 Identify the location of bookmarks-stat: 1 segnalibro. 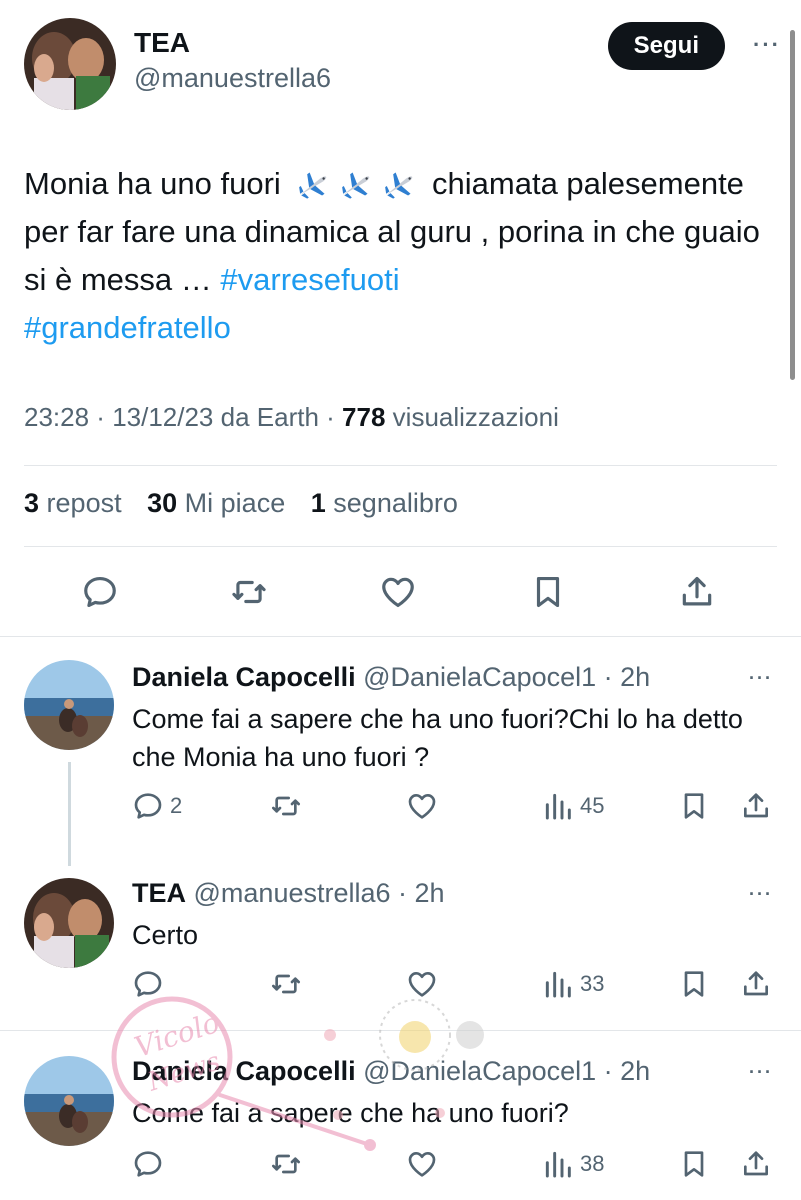
(384, 503).